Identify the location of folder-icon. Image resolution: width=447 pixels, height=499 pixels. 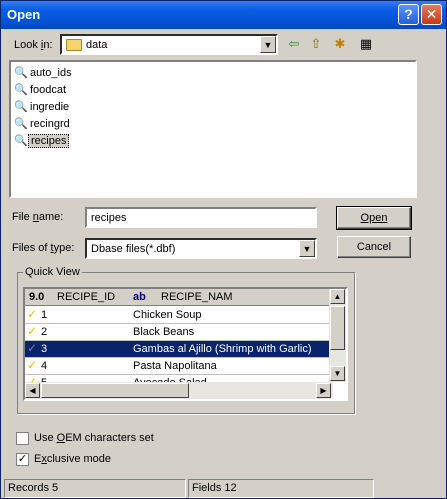
(74, 45).